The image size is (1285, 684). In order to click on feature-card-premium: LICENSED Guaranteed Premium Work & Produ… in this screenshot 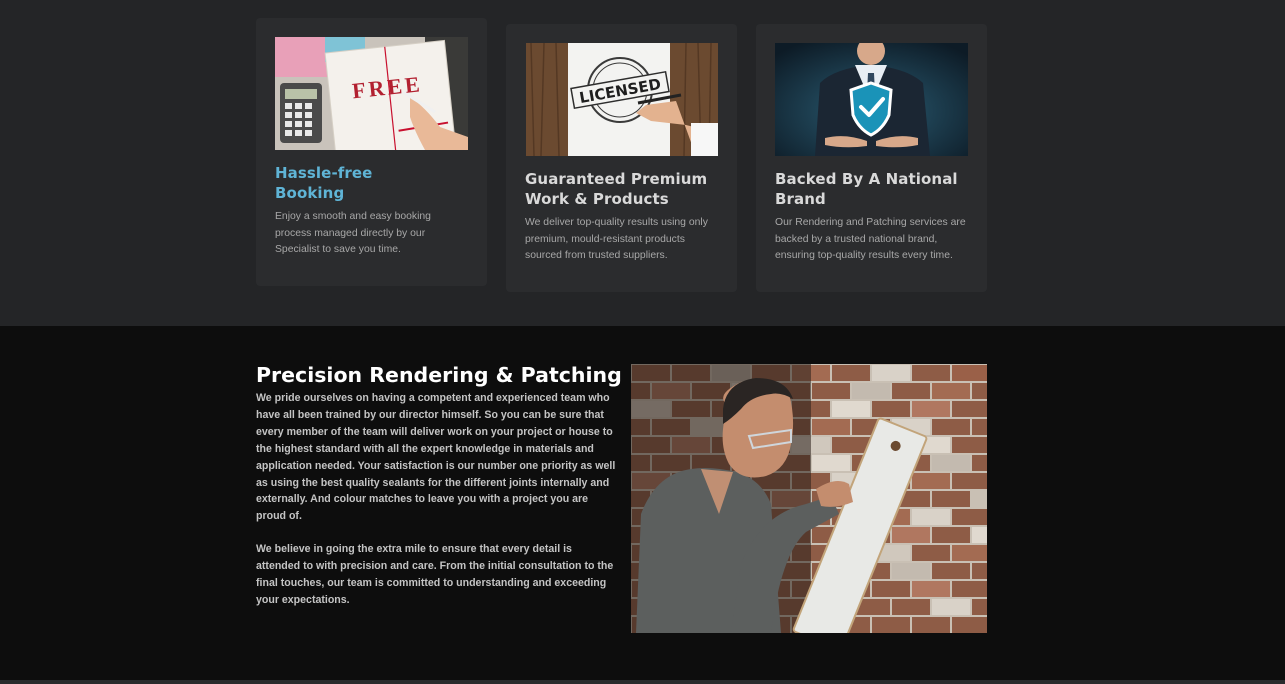, I will do `click(621, 158)`.